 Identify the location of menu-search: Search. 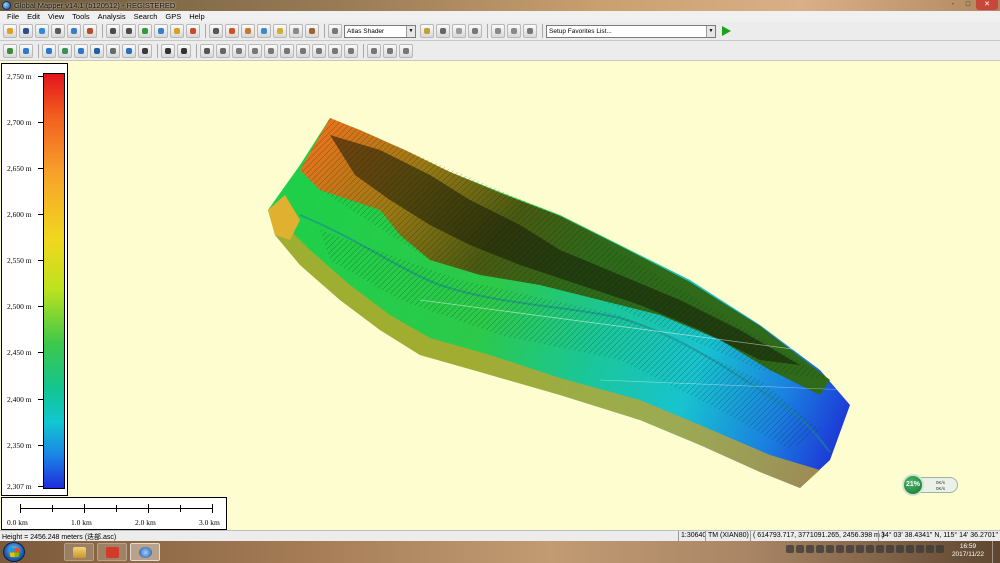
(146, 16).